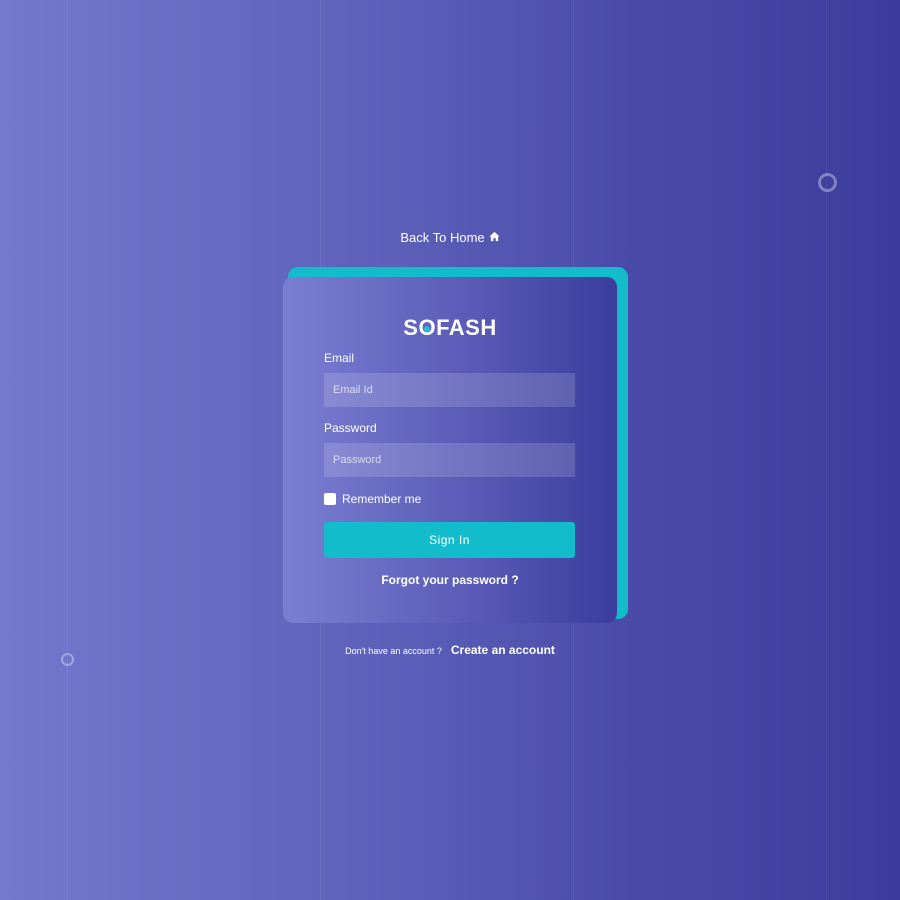  Describe the element at coordinates (450, 580) in the screenshot. I see `forgot-password-link: Forgot your password ?` at that location.